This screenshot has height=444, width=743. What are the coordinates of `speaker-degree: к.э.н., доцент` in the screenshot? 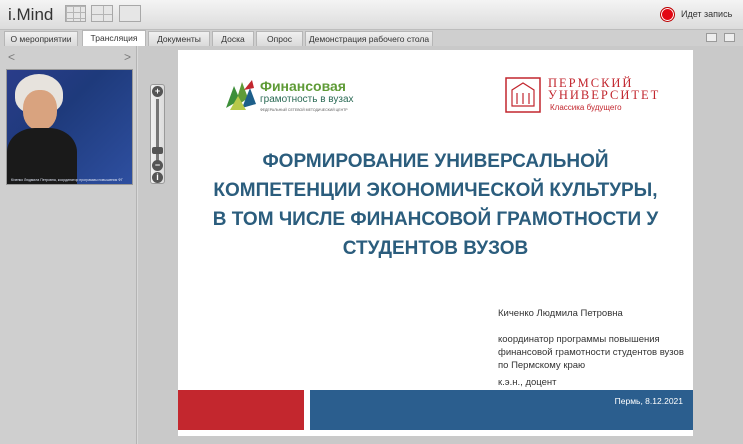 It's located at (527, 382).